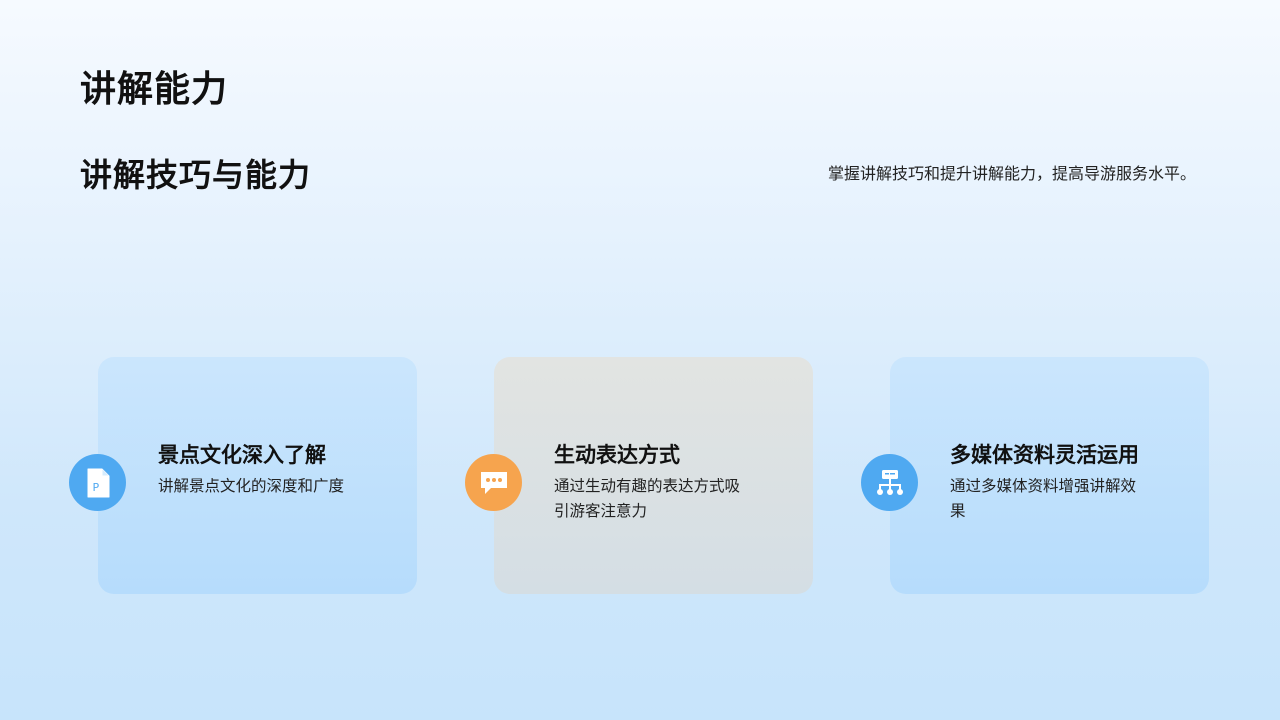 The width and height of the screenshot is (1280, 720). I want to click on card-title: 多媒体资料灵活运用, so click(1044, 455).